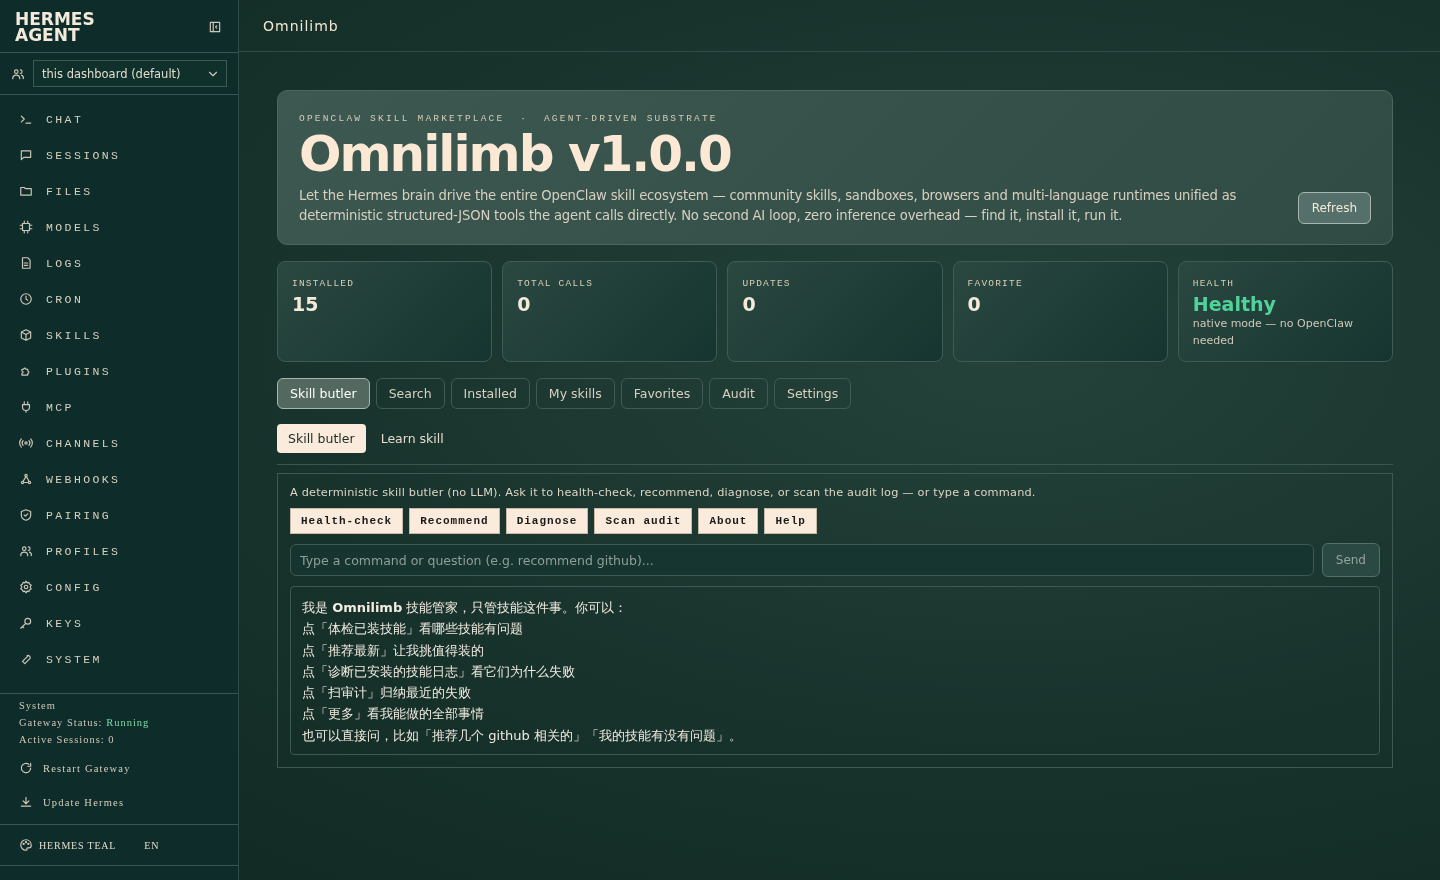 Image resolution: width=1440 pixels, height=880 pixels. Describe the element at coordinates (26, 227) in the screenshot. I see `chip-icon` at that location.